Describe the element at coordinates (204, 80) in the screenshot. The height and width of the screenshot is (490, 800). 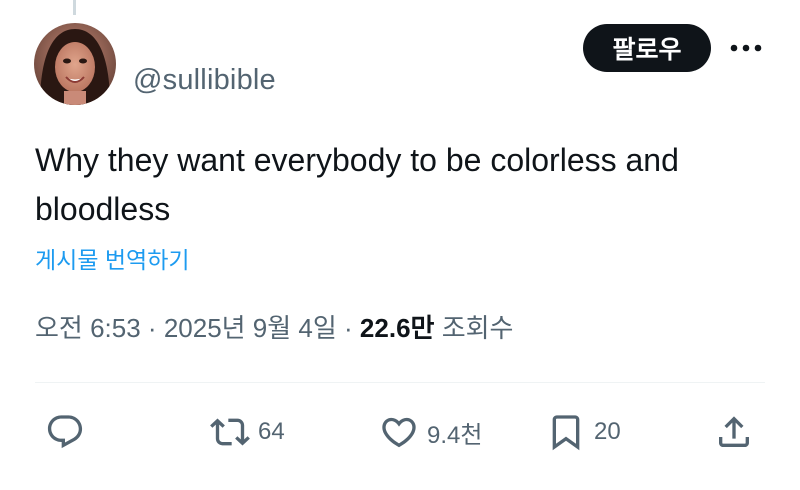
I see `author-handle: @sullibible` at that location.